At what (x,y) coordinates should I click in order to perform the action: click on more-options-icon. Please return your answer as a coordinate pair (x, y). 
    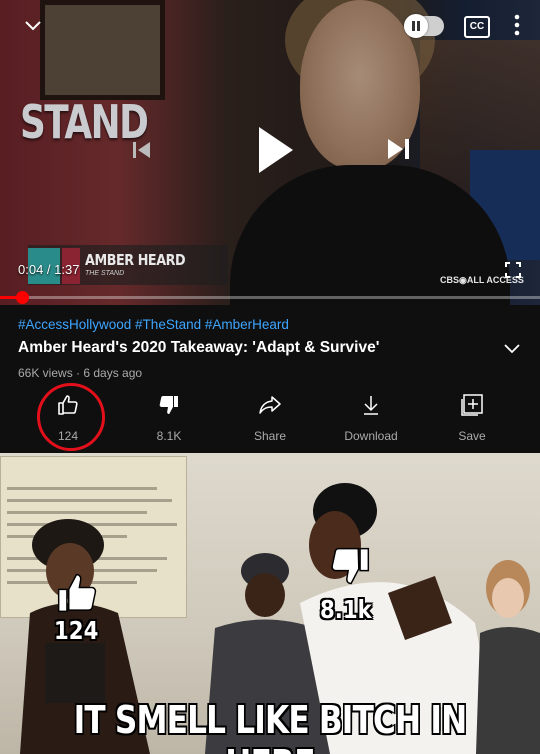
    Looking at the image, I should click on (517, 25).